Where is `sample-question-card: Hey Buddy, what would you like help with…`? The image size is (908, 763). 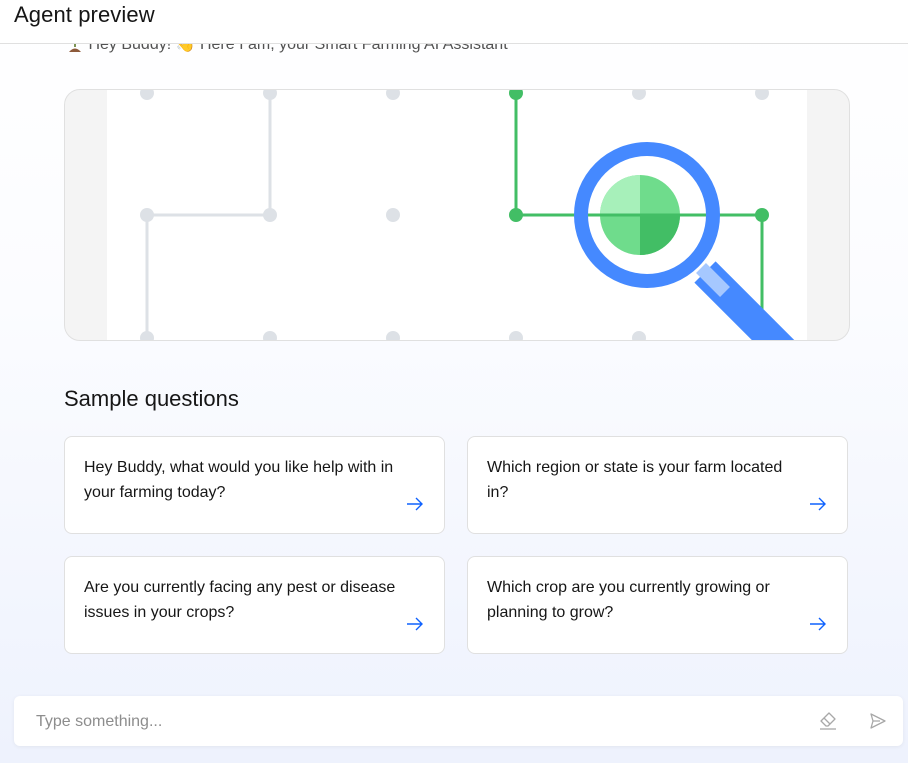 sample-question-card: Hey Buddy, what would you like help with… is located at coordinates (254, 485).